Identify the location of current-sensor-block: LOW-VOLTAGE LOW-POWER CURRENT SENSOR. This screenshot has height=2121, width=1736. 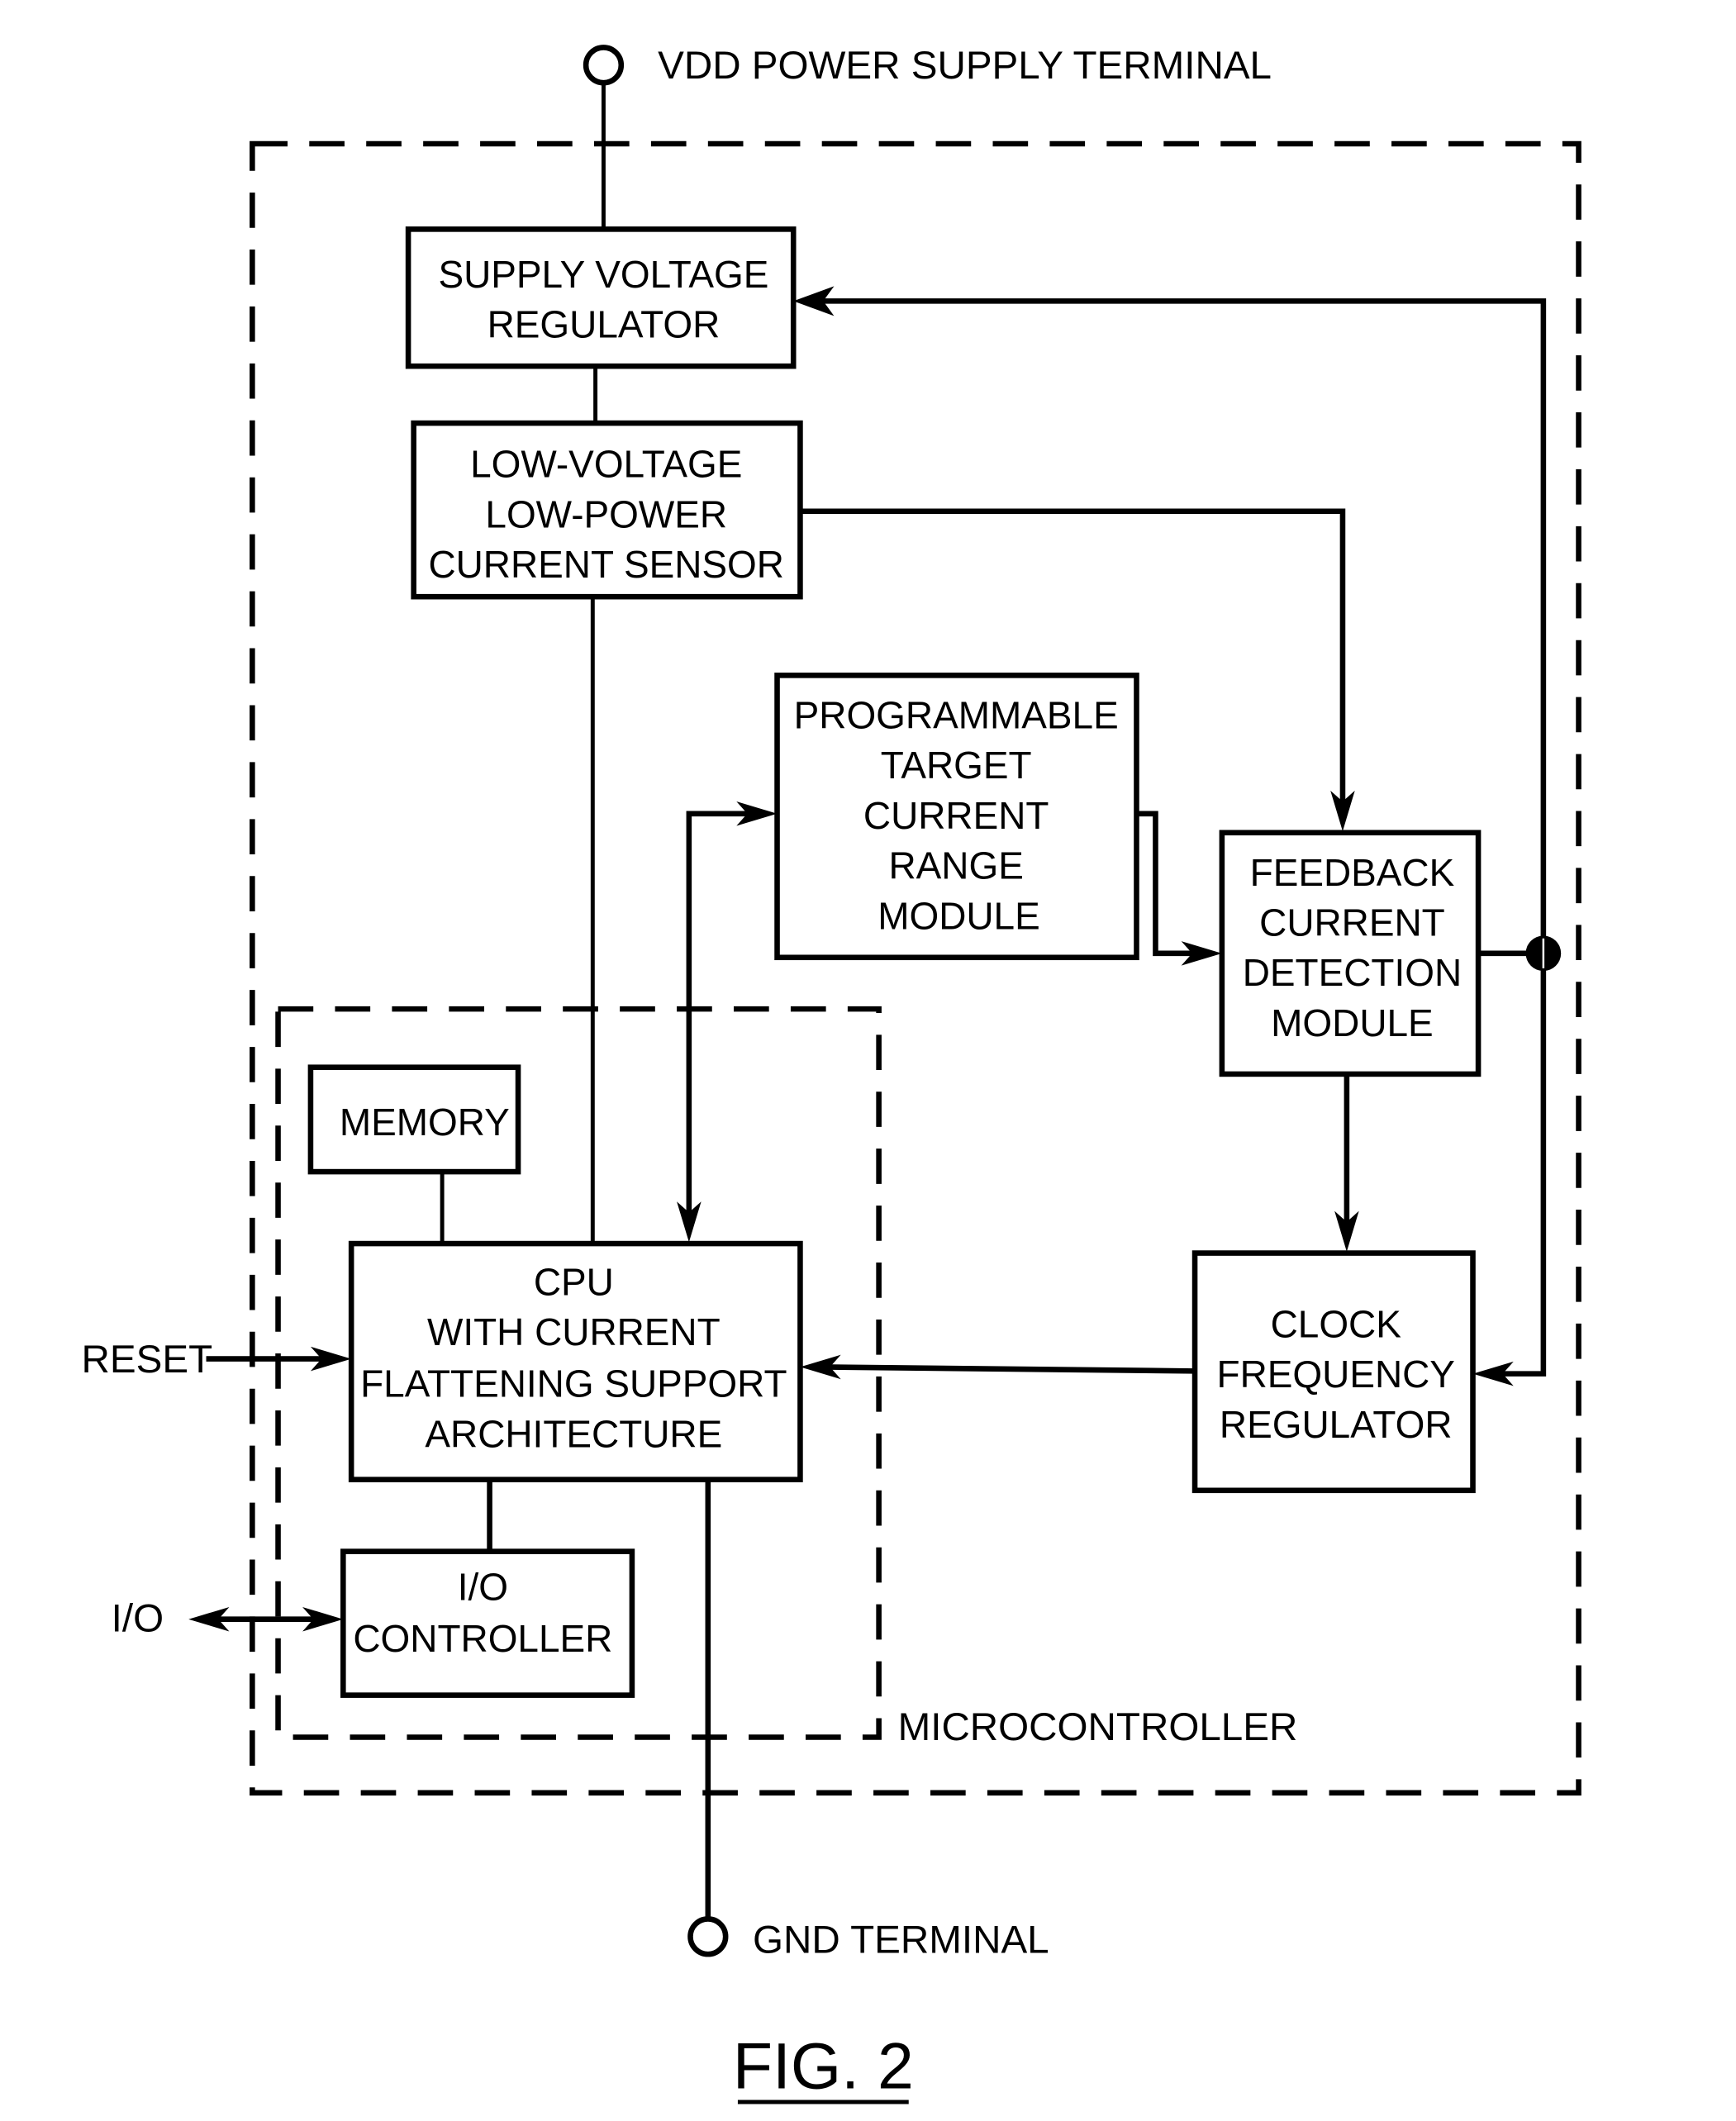
(607, 510).